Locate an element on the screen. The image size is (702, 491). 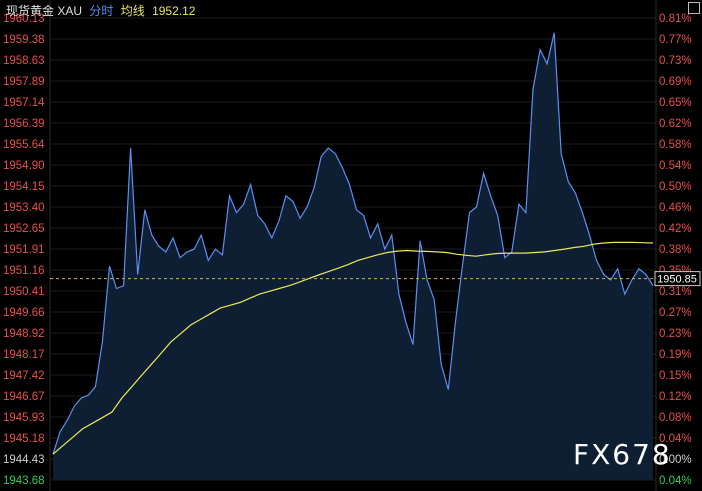
right-tick-label: 0.73% is located at coordinates (675, 61).